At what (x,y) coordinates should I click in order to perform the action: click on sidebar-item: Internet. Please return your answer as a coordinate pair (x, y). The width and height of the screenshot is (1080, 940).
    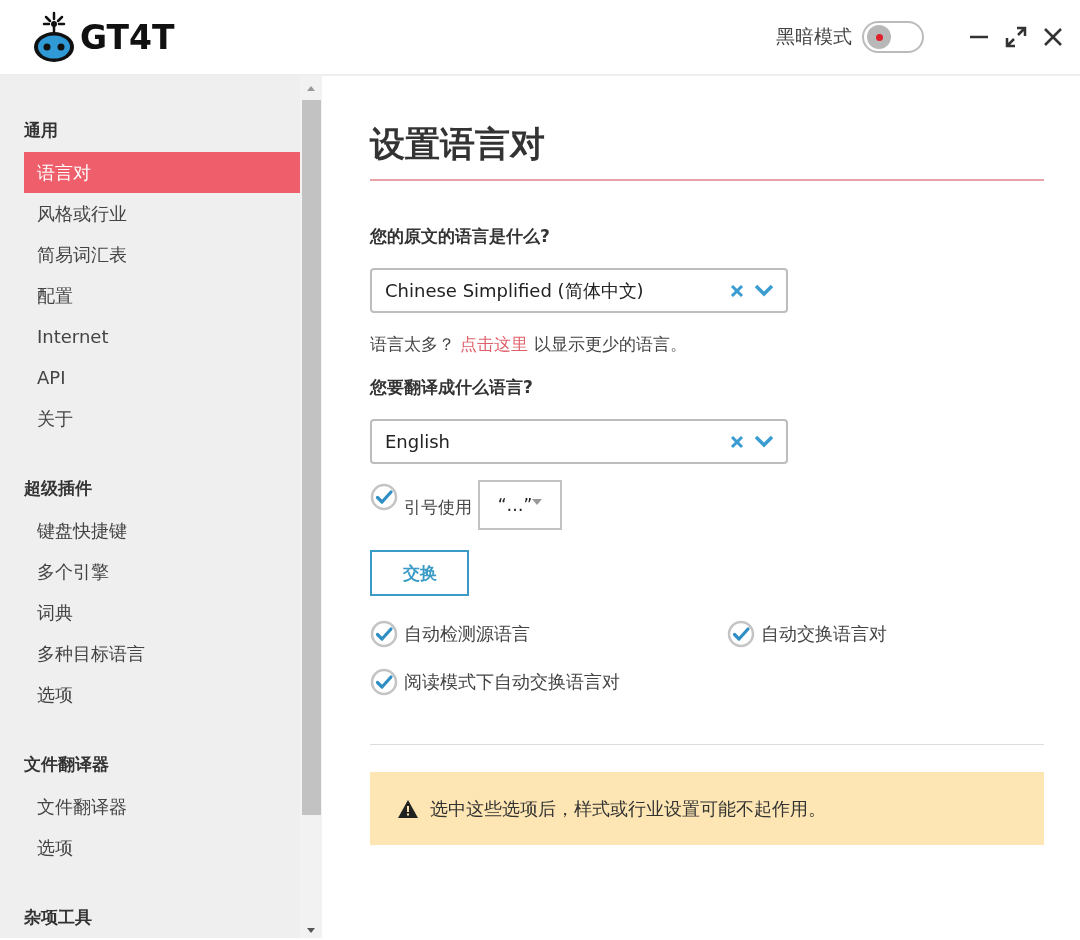
    Looking at the image, I should click on (162, 336).